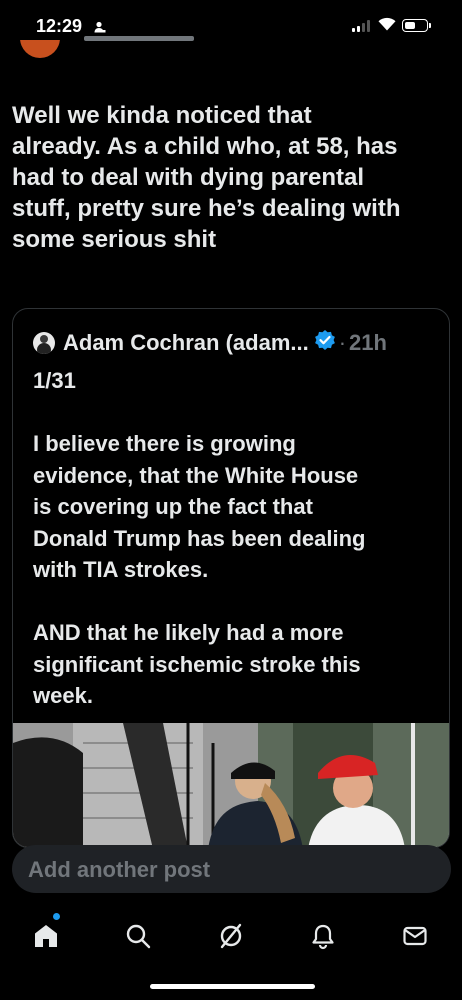  What do you see at coordinates (361, 26) in the screenshot?
I see `cellular-signal-icon` at bounding box center [361, 26].